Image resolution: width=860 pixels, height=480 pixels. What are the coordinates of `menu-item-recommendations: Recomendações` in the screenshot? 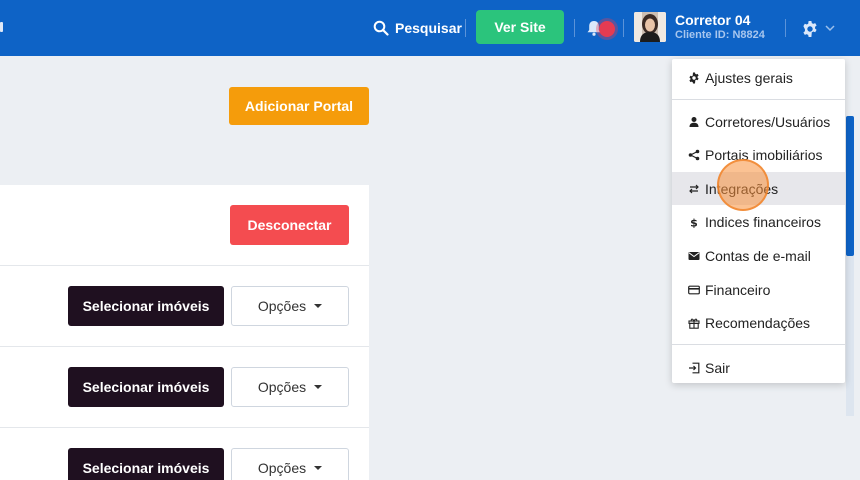 It's located at (758, 322).